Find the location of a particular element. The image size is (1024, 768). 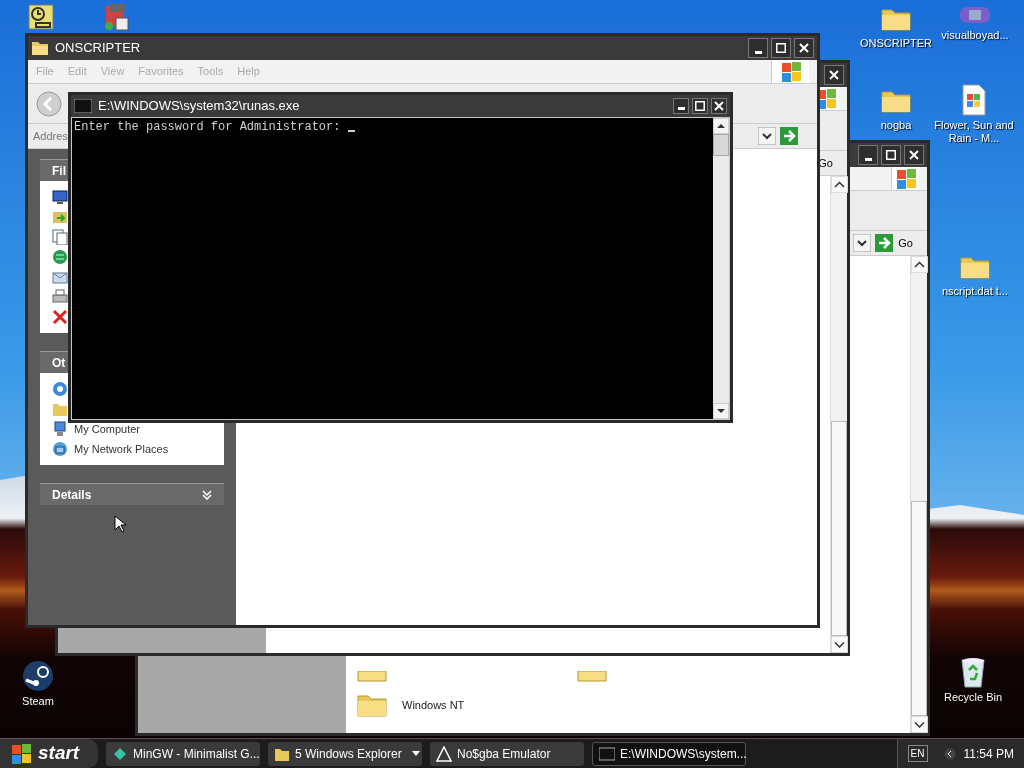

console-text: Enter the password for Administrator: is located at coordinates (208, 127).